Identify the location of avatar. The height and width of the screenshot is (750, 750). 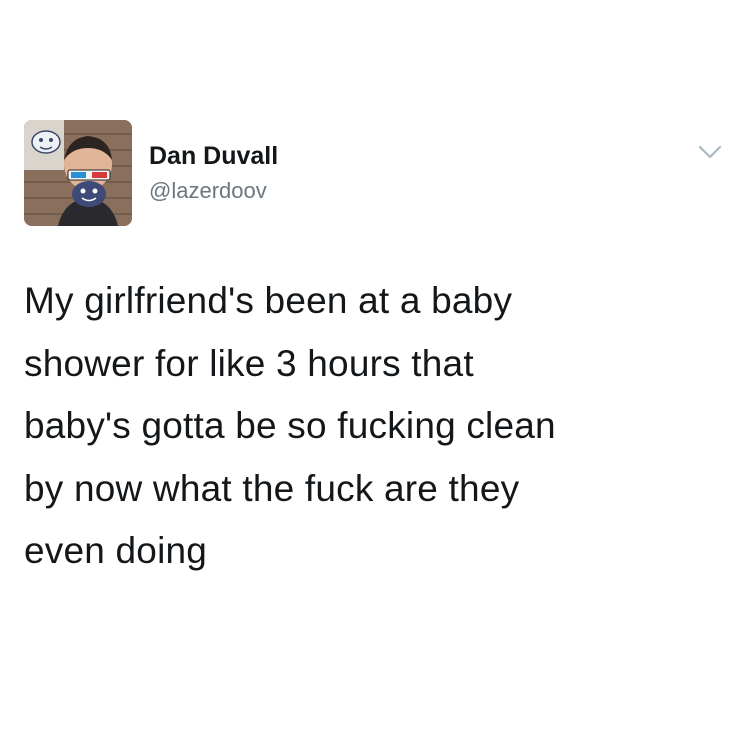
(78, 173).